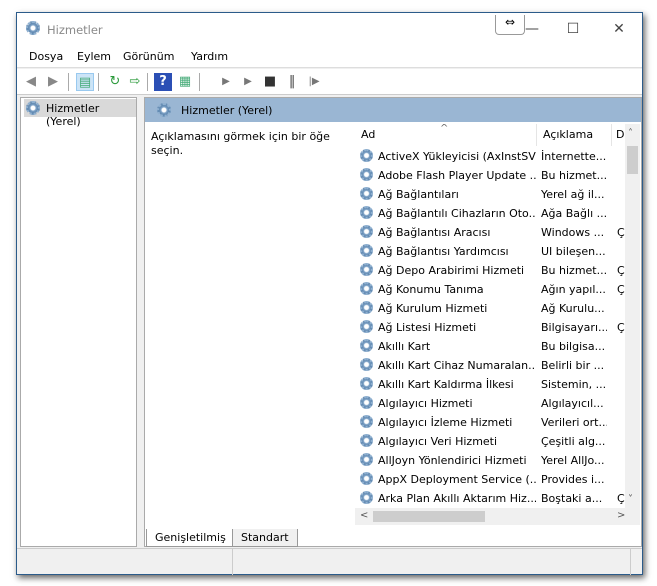 The width and height of the screenshot is (657, 586). Describe the element at coordinates (163, 82) in the screenshot. I see `help-icon: ?` at that location.